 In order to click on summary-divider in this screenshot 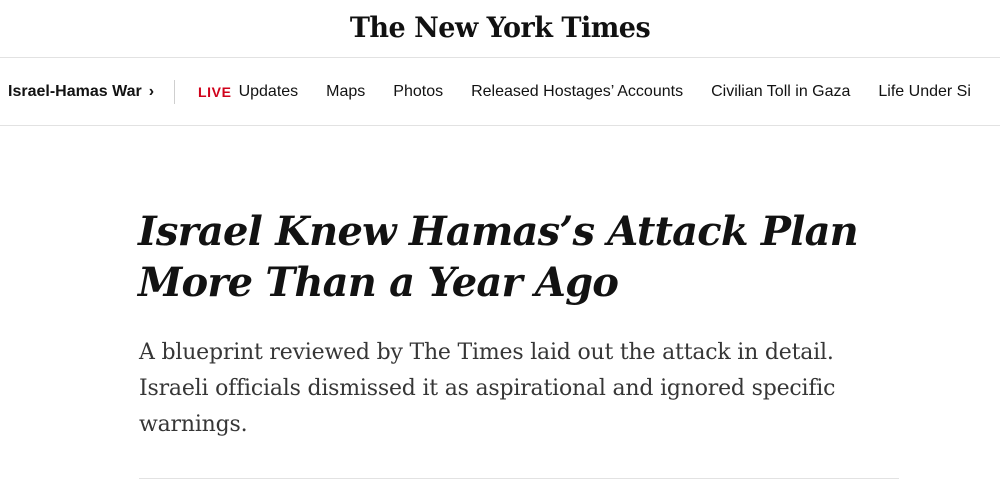, I will do `click(519, 478)`.